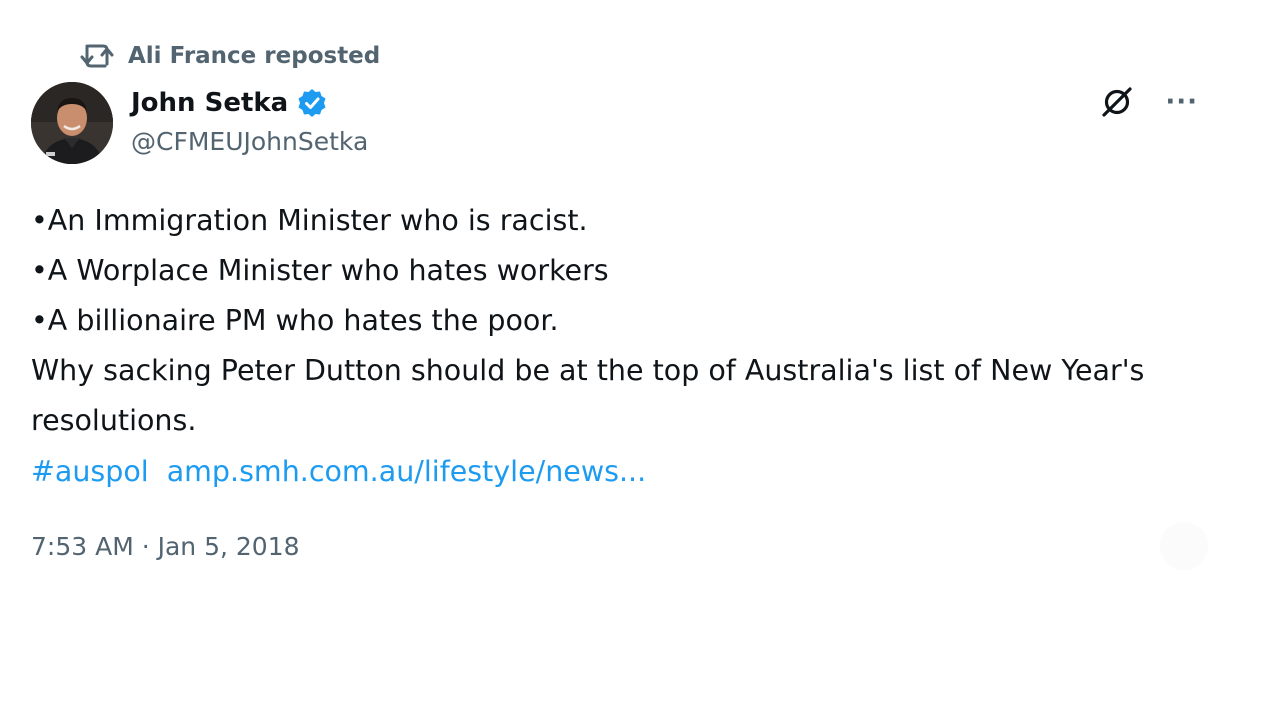  What do you see at coordinates (72, 123) in the screenshot?
I see `avatar` at bounding box center [72, 123].